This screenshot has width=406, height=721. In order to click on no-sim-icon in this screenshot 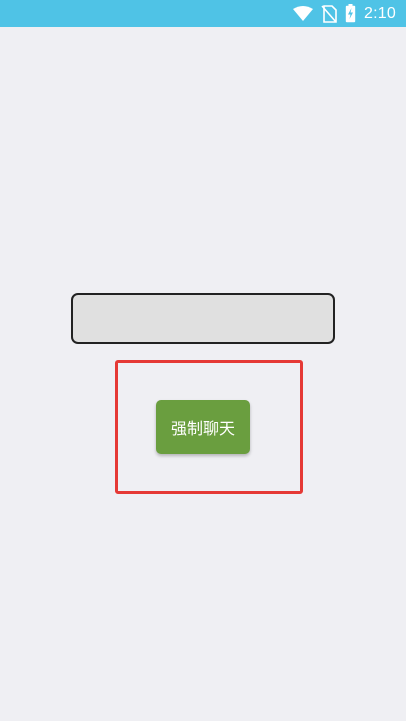, I will do `click(329, 13)`.